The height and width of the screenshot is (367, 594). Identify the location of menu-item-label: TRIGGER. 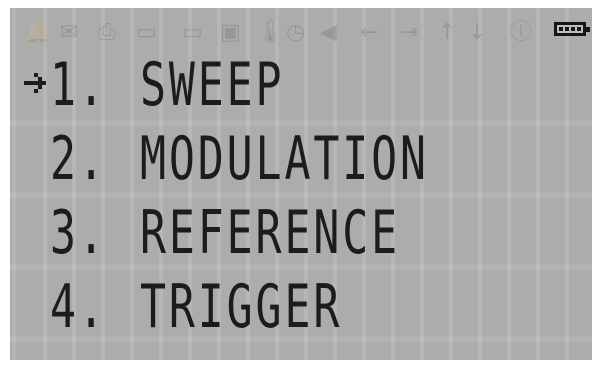
(241, 307).